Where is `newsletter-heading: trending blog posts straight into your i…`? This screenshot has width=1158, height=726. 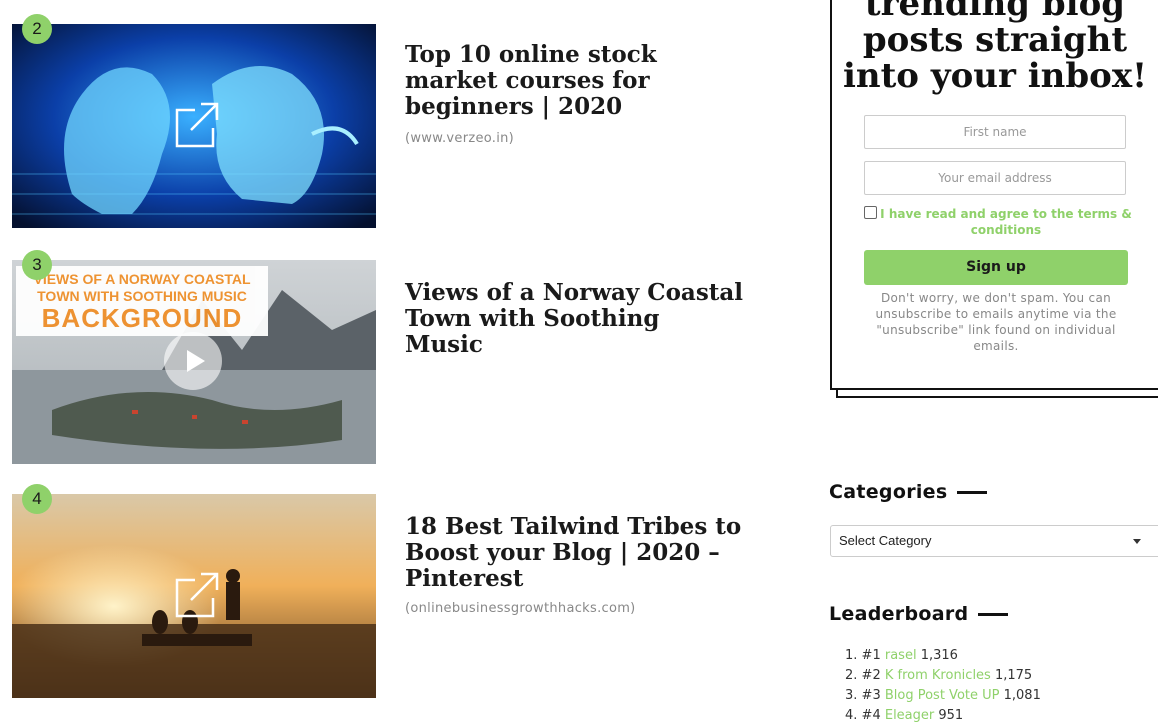
newsletter-heading: trending blog posts straight into your i… is located at coordinates (995, 48).